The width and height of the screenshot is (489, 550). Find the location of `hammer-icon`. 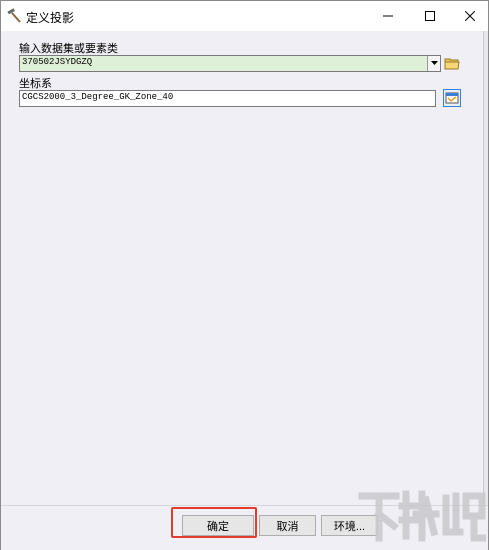

hammer-icon is located at coordinates (15, 16).